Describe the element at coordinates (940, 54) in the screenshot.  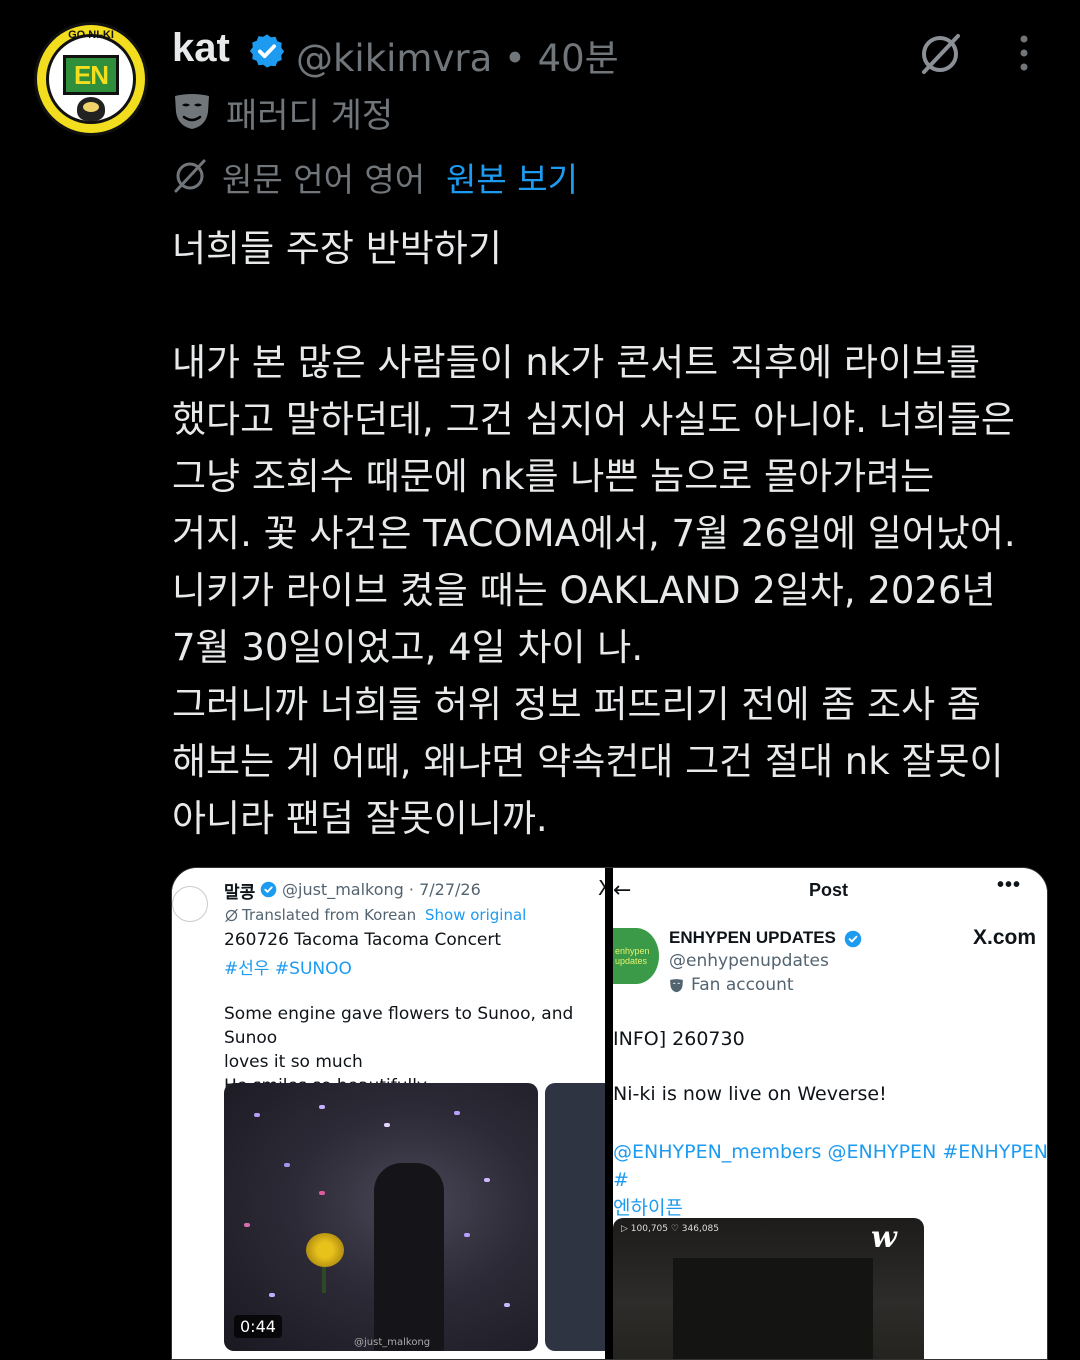
I see `grok-icon` at that location.